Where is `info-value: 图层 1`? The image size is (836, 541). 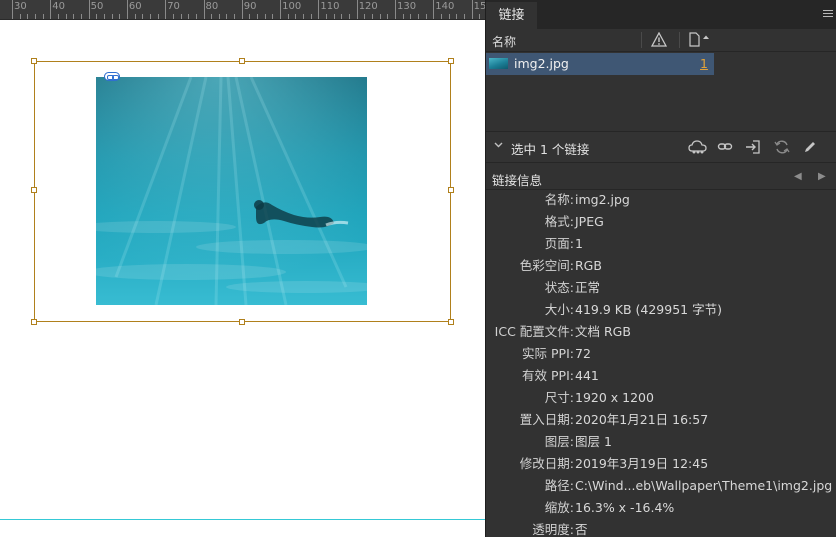
info-value: 图层 1 is located at coordinates (593, 441).